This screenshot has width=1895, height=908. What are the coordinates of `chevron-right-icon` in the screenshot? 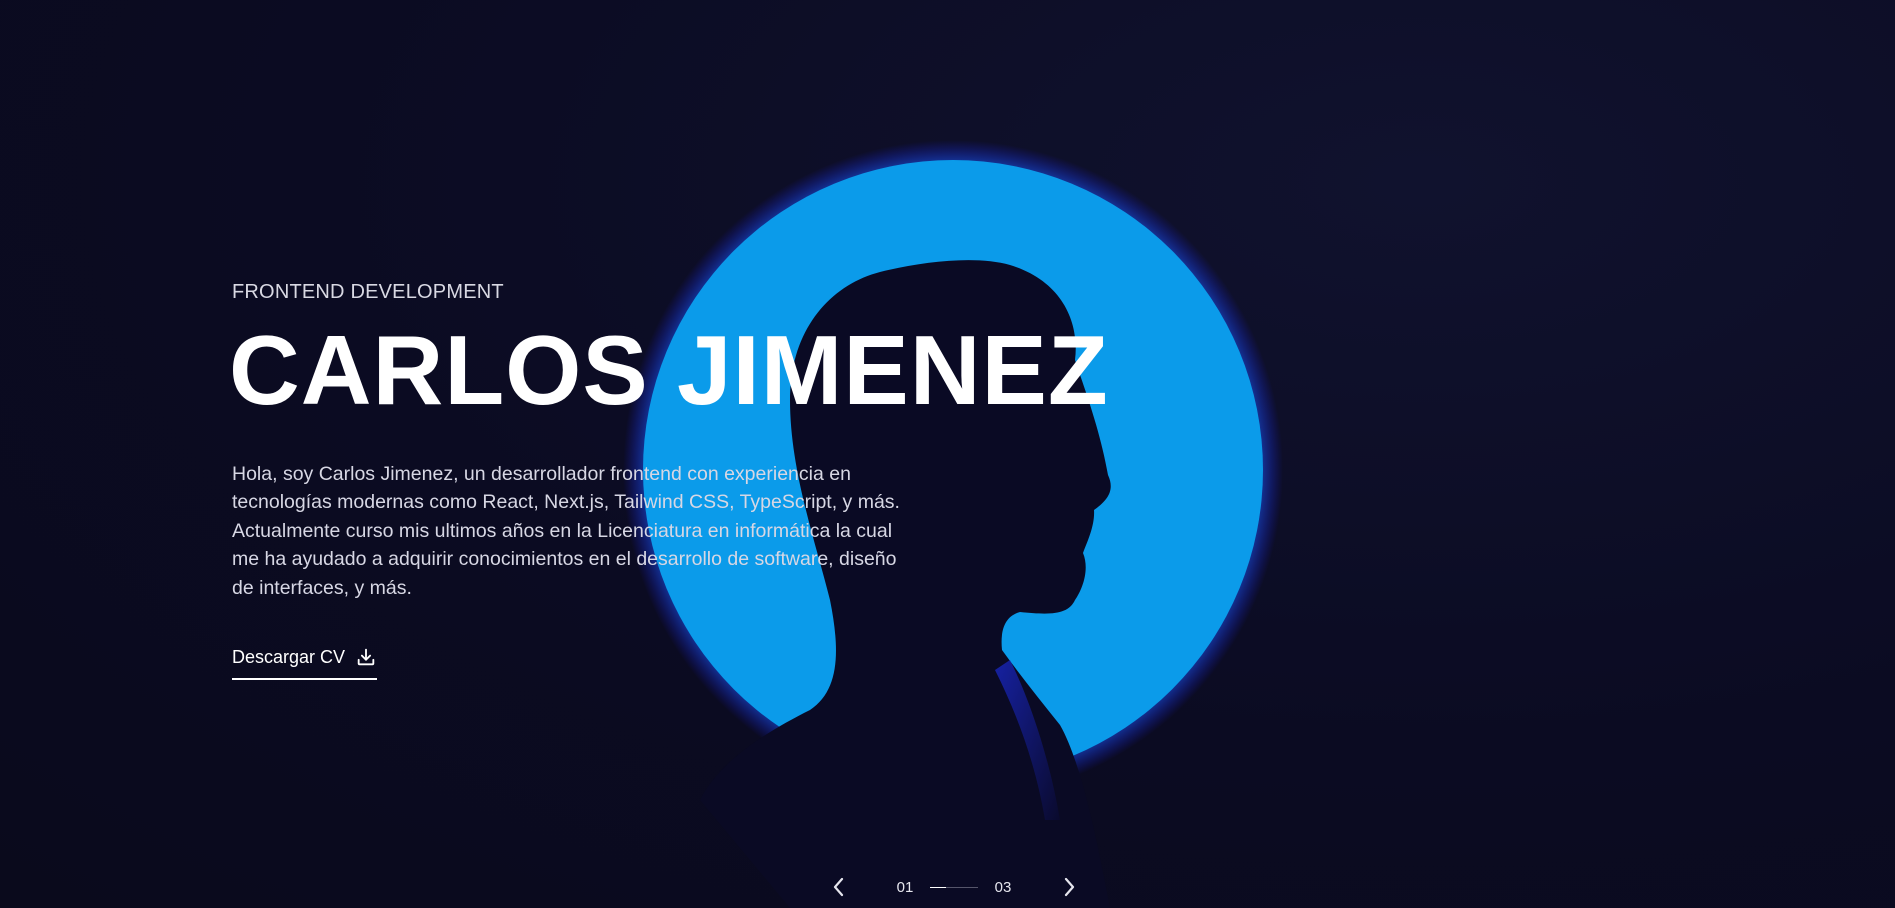 It's located at (1069, 887).